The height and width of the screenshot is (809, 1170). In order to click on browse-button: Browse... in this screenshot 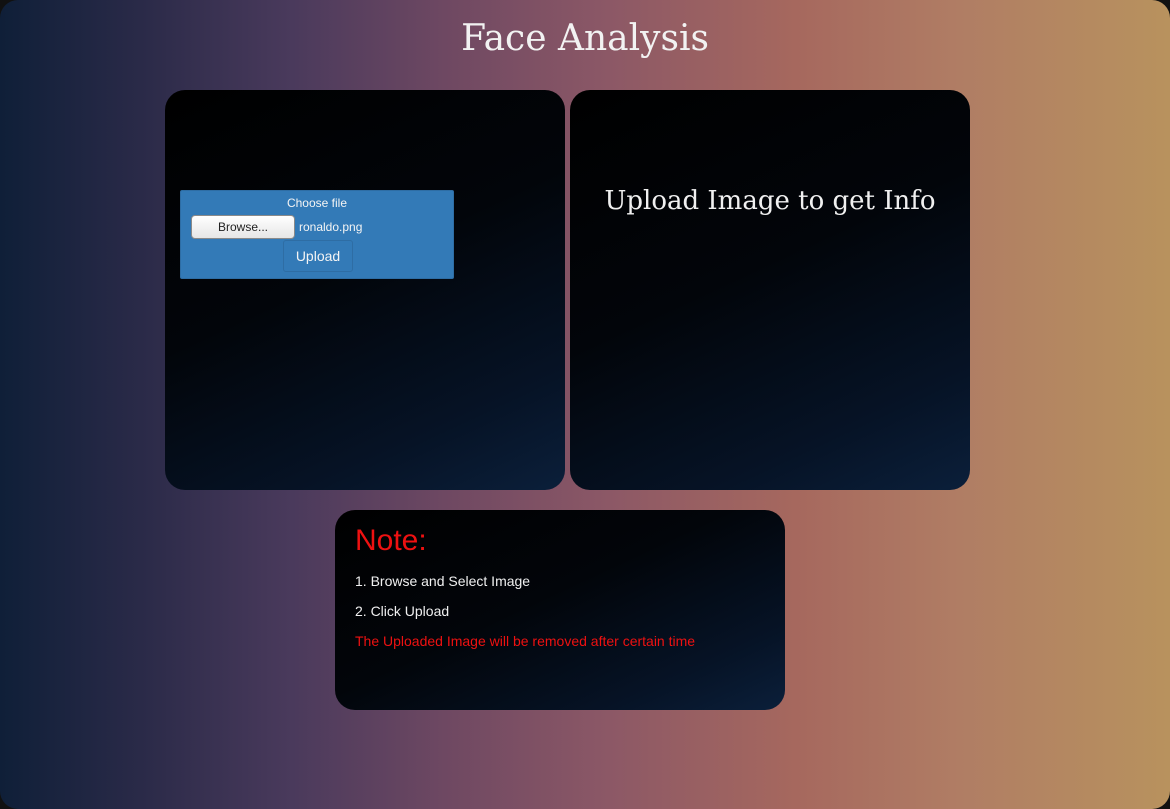, I will do `click(243, 227)`.